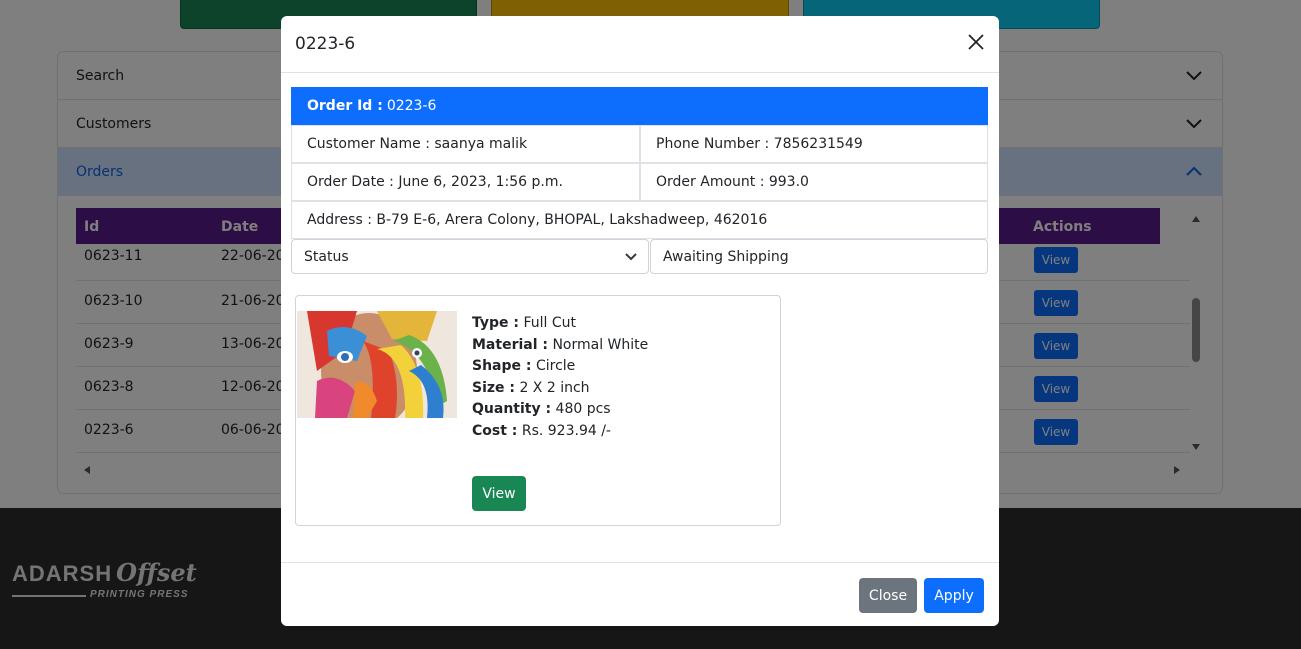  Describe the element at coordinates (541, 430) in the screenshot. I see `spec-cost: Cost : Rs. 923.94 /-` at that location.